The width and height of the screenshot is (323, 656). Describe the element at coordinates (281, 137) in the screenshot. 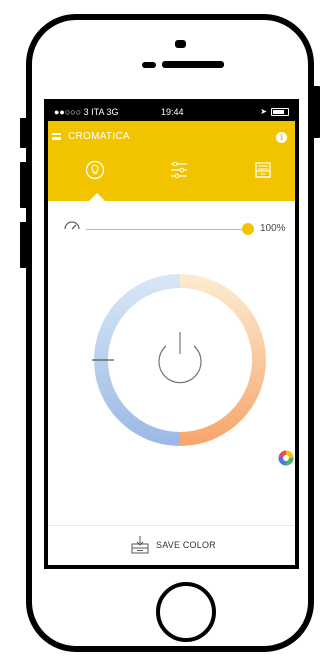

I see `info-icon: i` at that location.